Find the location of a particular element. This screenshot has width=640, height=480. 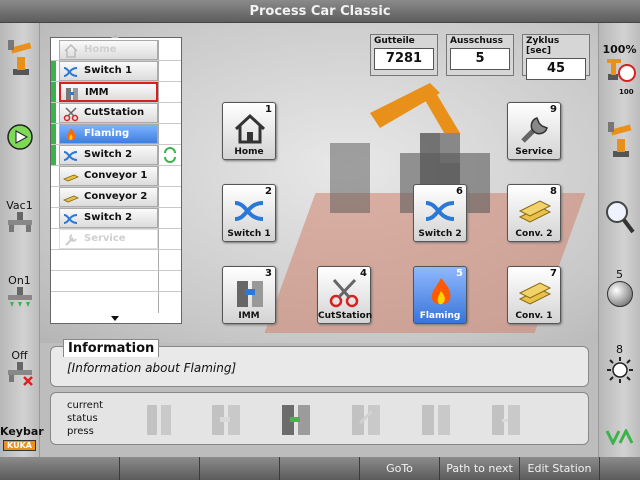

robot-button is located at coordinates (619, 140).